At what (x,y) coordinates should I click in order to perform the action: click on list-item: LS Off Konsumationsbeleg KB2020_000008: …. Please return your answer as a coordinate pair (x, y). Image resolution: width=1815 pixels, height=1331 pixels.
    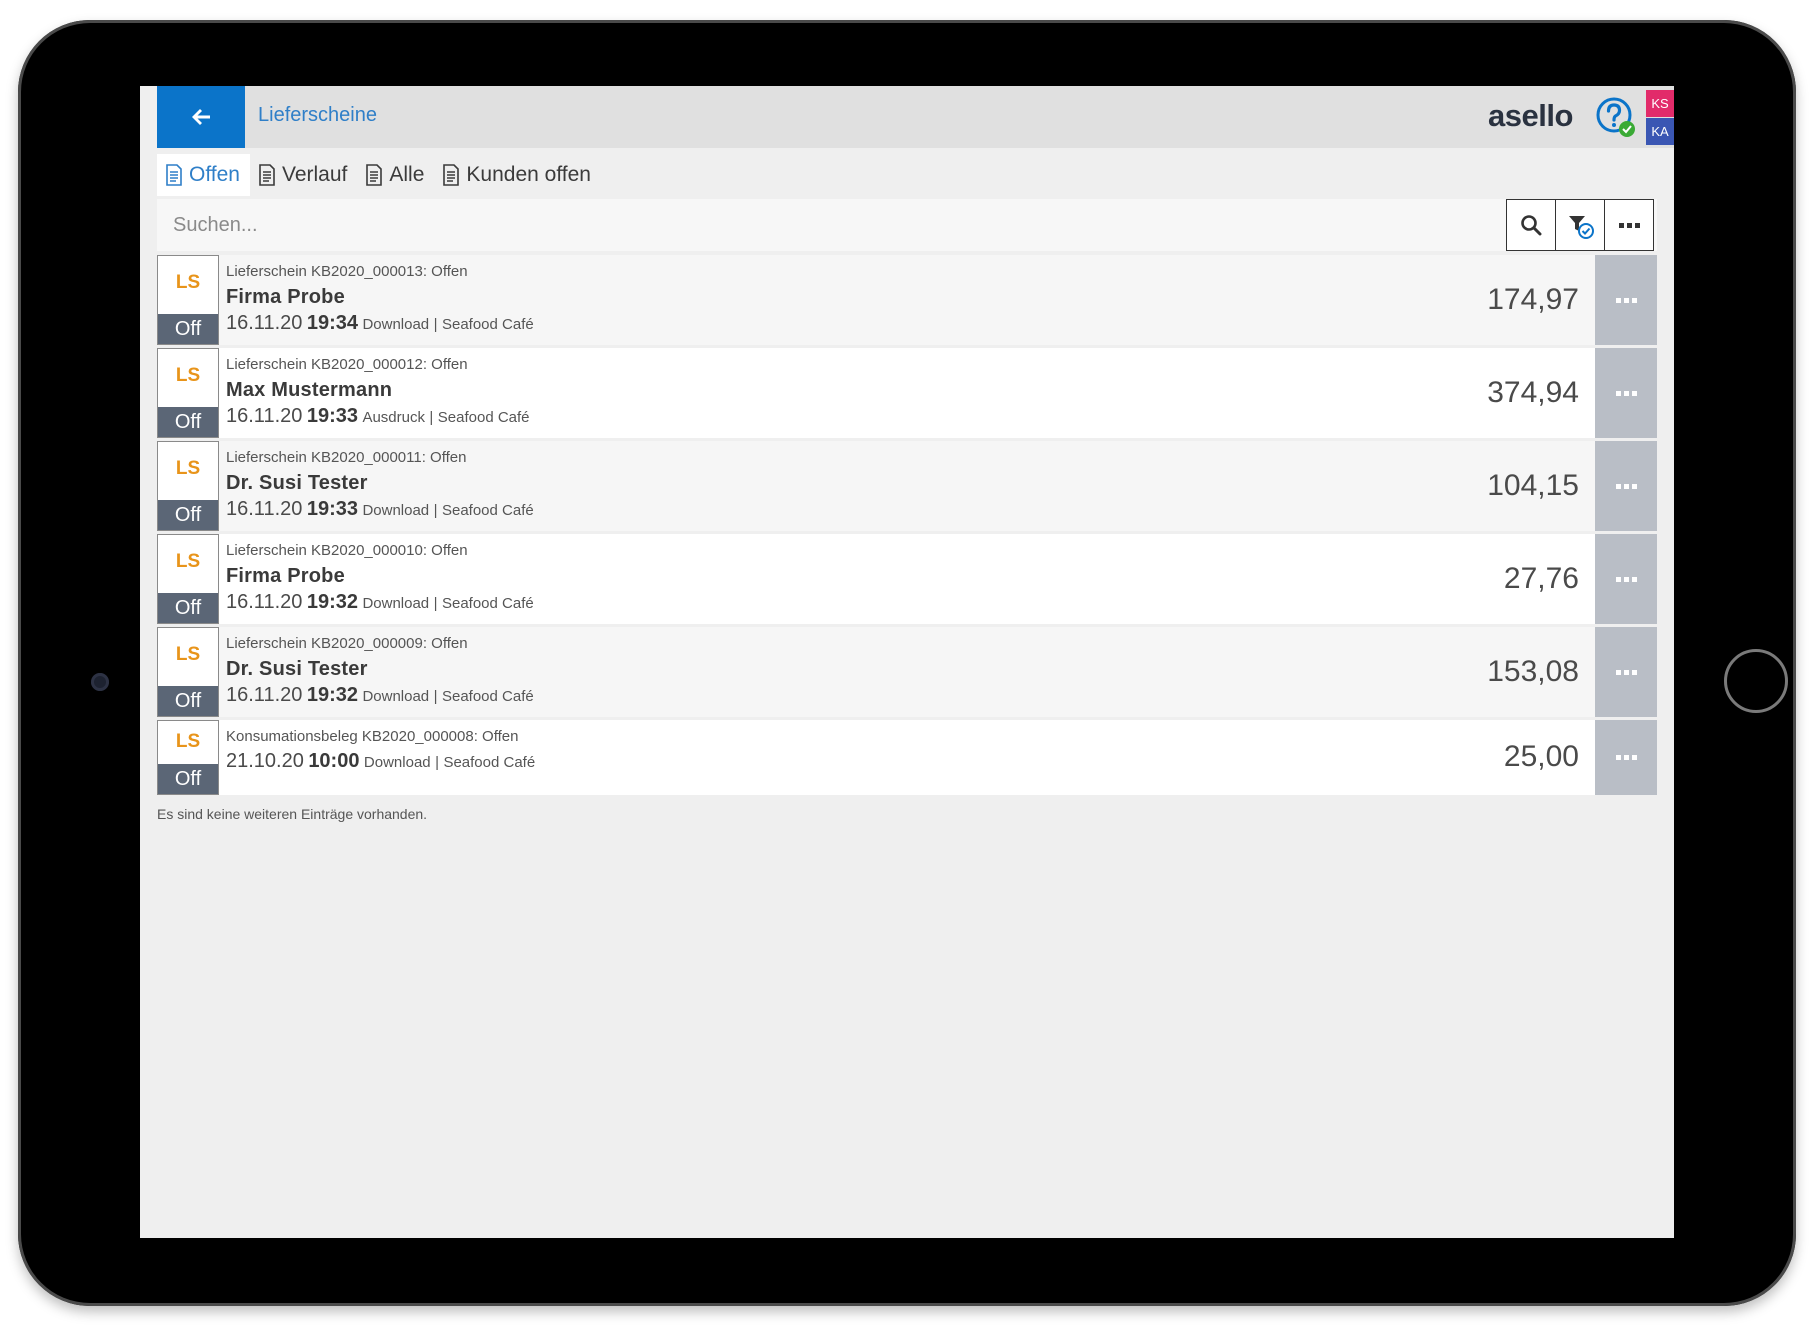
    Looking at the image, I should click on (907, 757).